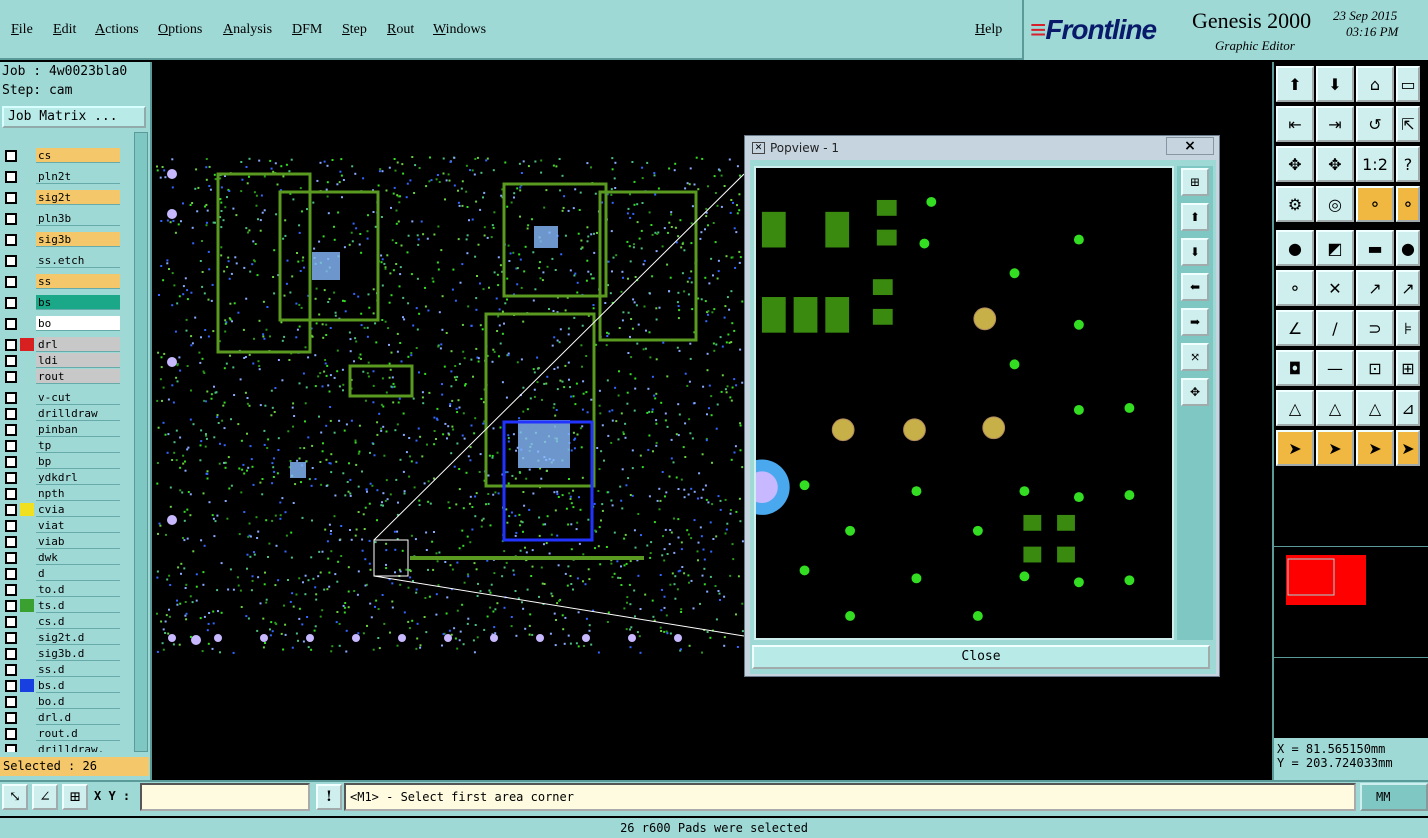 This screenshot has height=838, width=1428. What do you see at coordinates (78, 589) in the screenshot?
I see `layer-name: to.d` at bounding box center [78, 589].